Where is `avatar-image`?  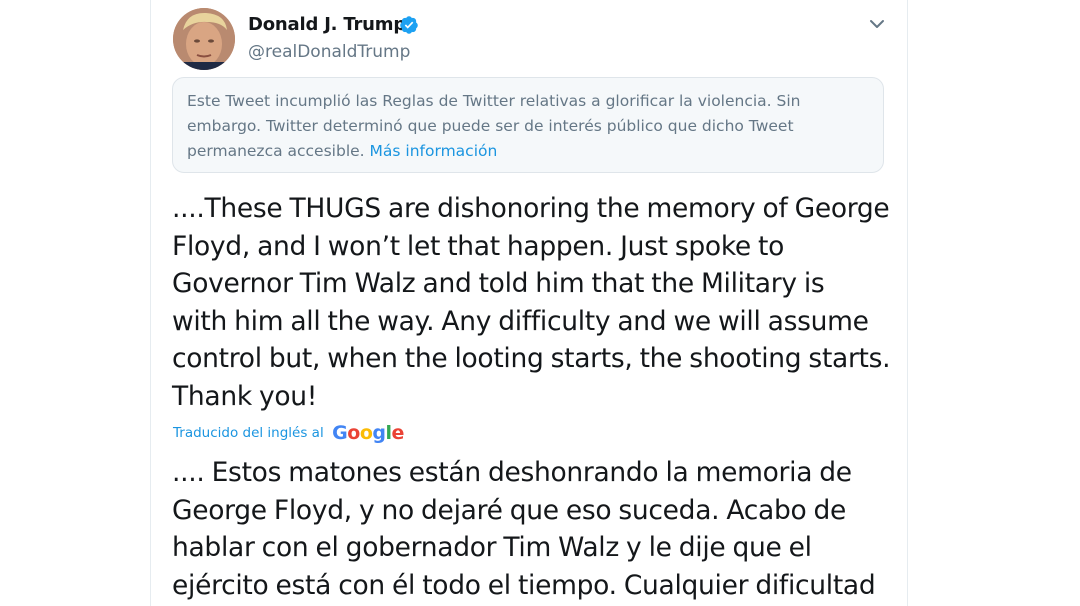
avatar-image is located at coordinates (204, 39).